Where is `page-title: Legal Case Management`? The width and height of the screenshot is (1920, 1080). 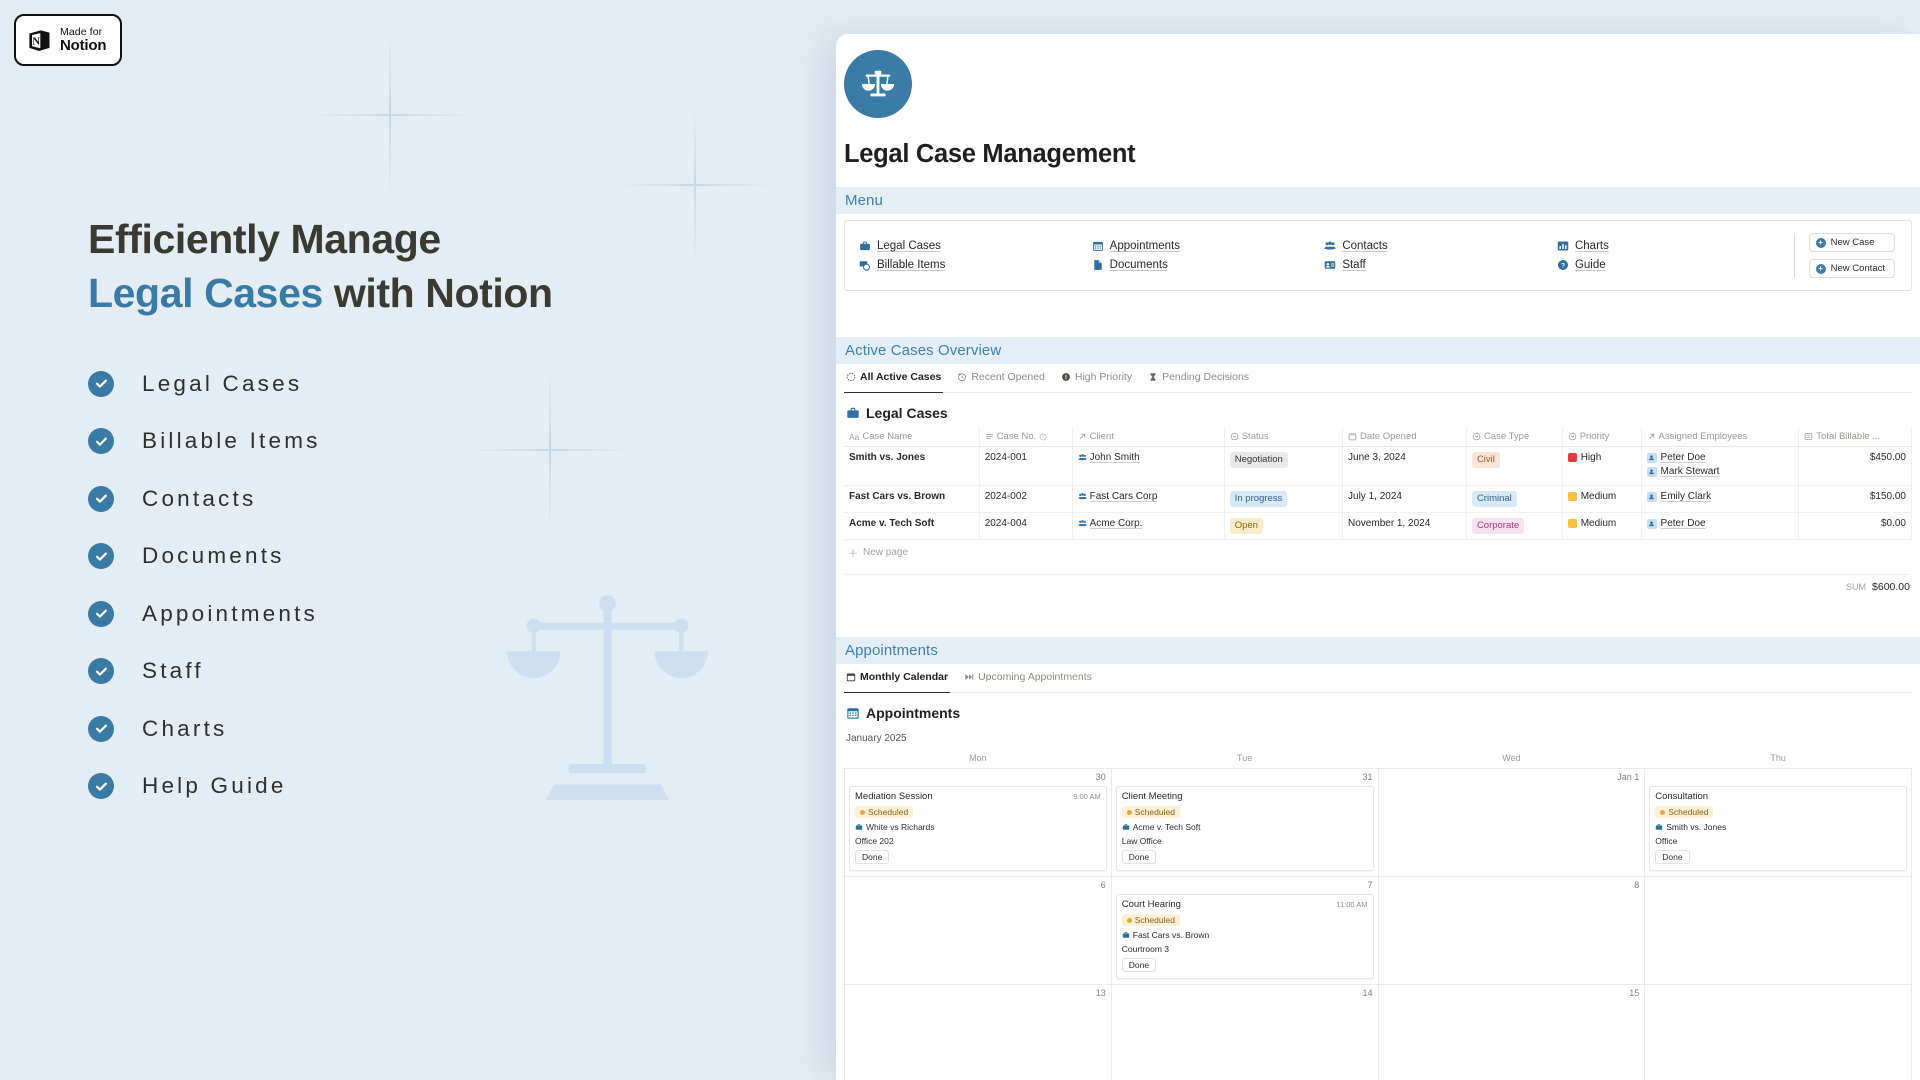 page-title: Legal Case Management is located at coordinates (990, 154).